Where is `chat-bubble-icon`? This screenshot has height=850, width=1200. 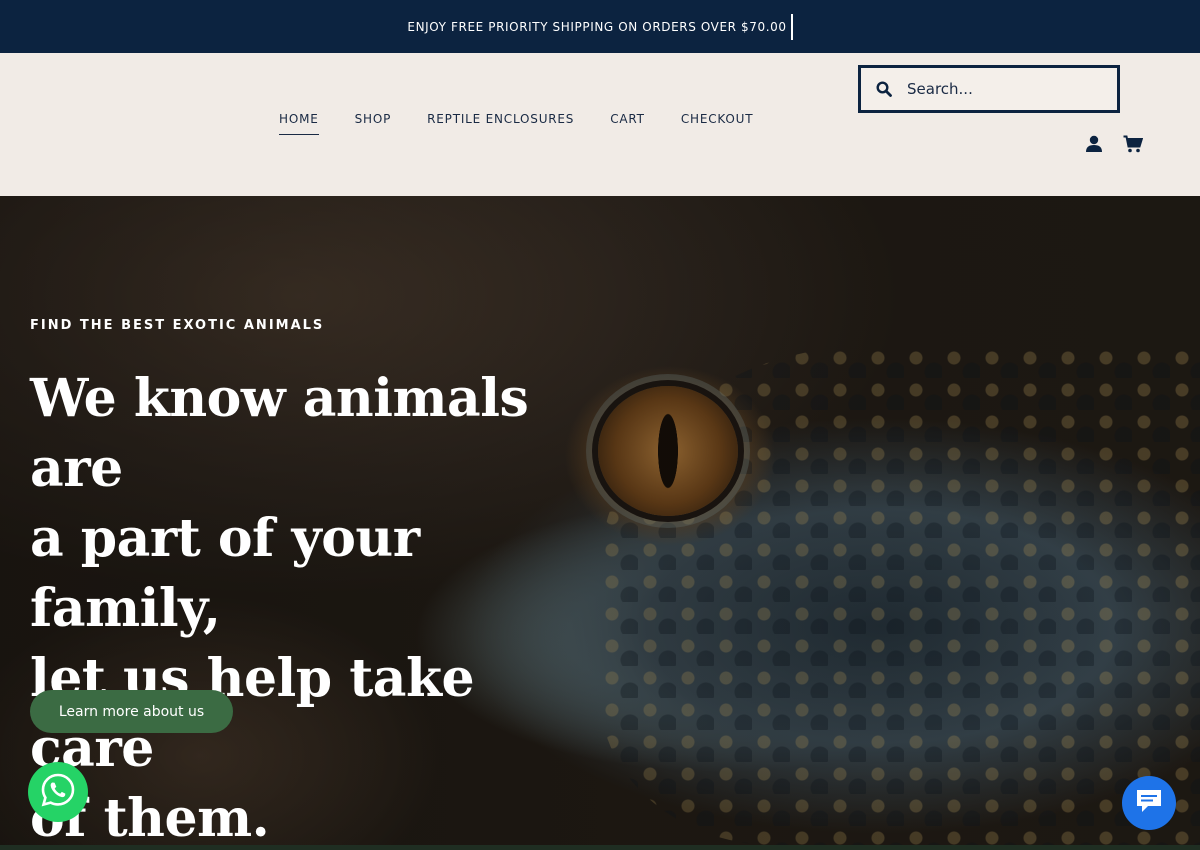
chat-bubble-icon is located at coordinates (1149, 803).